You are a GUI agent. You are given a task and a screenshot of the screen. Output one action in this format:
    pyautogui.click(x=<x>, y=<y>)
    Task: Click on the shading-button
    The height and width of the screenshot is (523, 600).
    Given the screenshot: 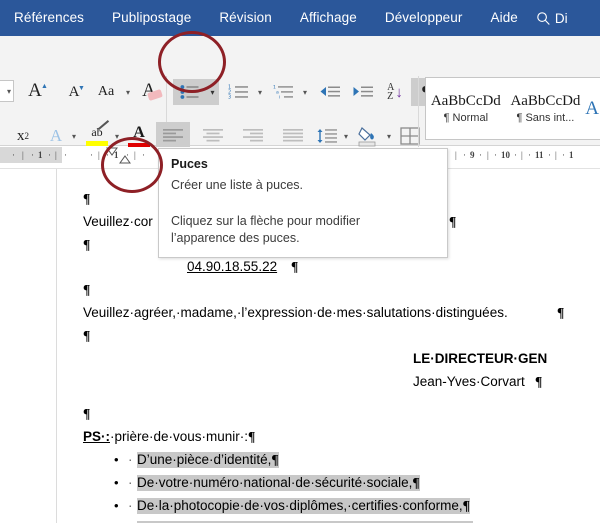 What is the action you would take?
    pyautogui.click(x=369, y=136)
    